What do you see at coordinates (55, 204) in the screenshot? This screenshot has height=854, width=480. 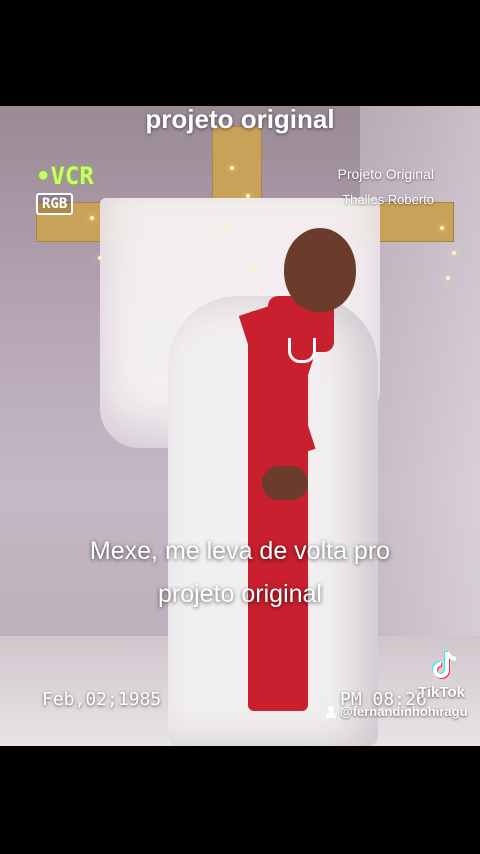 I see `rgb-badge: RGB` at bounding box center [55, 204].